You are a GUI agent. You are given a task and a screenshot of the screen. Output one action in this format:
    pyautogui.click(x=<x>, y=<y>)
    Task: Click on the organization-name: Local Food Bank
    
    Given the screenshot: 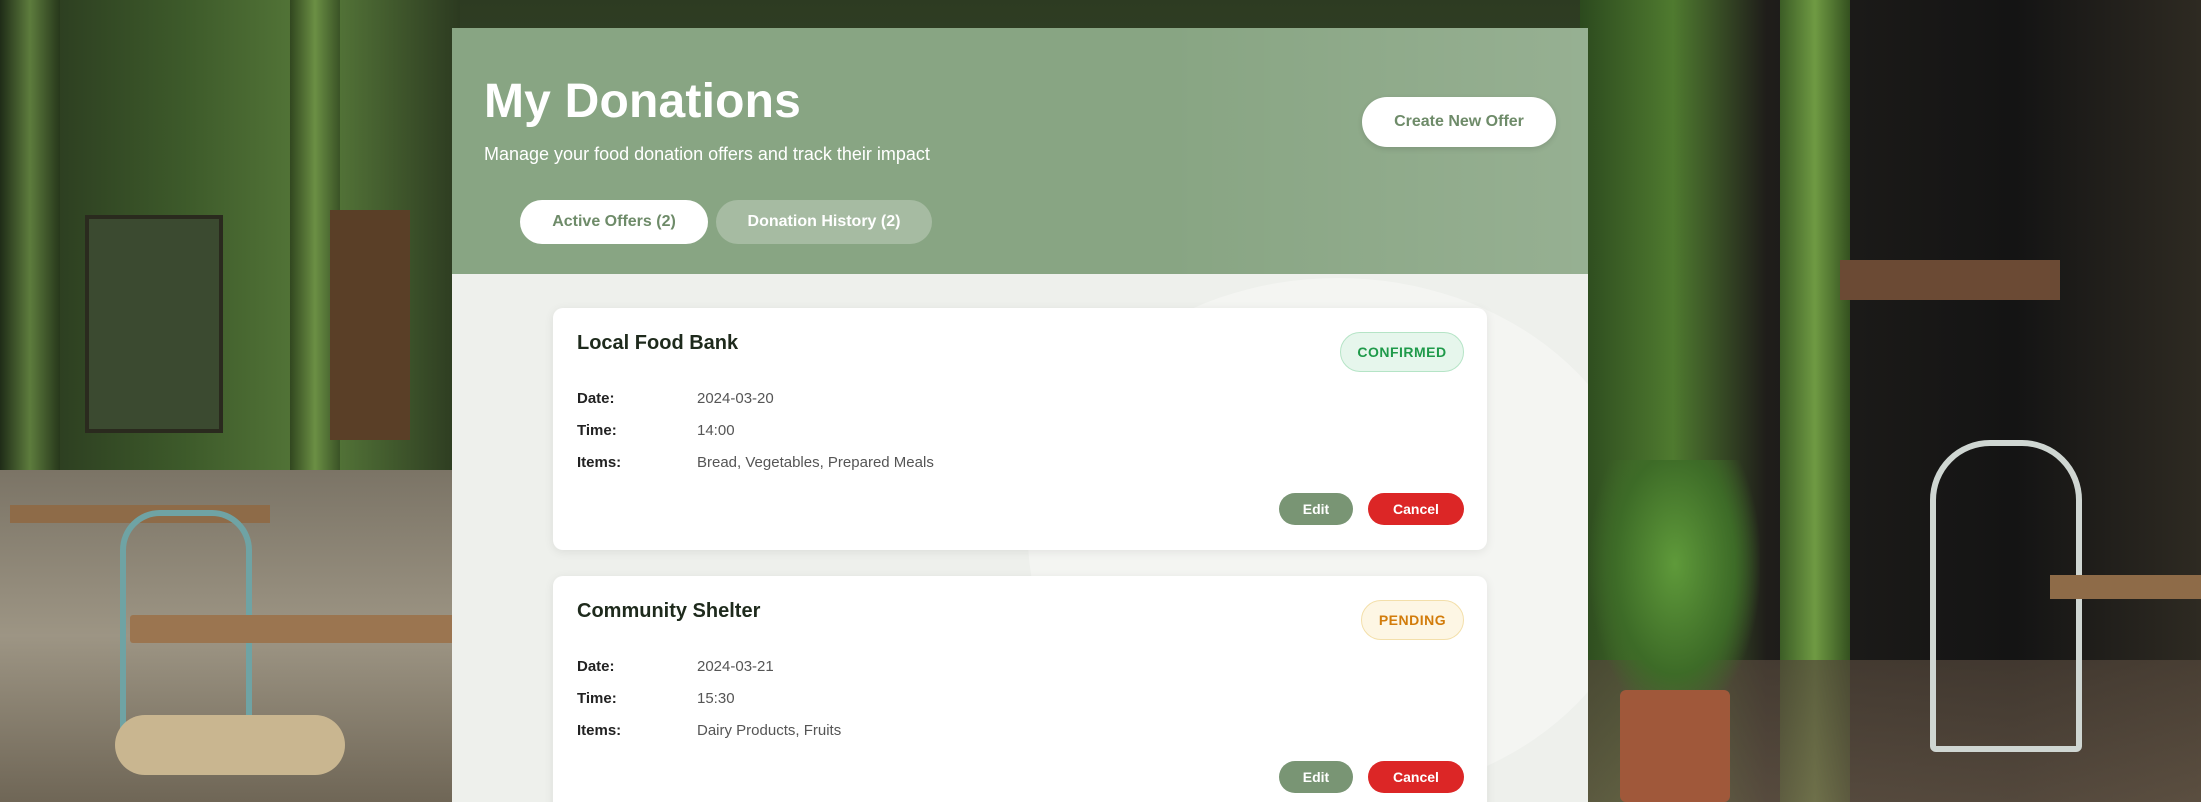 What is the action you would take?
    pyautogui.click(x=658, y=343)
    